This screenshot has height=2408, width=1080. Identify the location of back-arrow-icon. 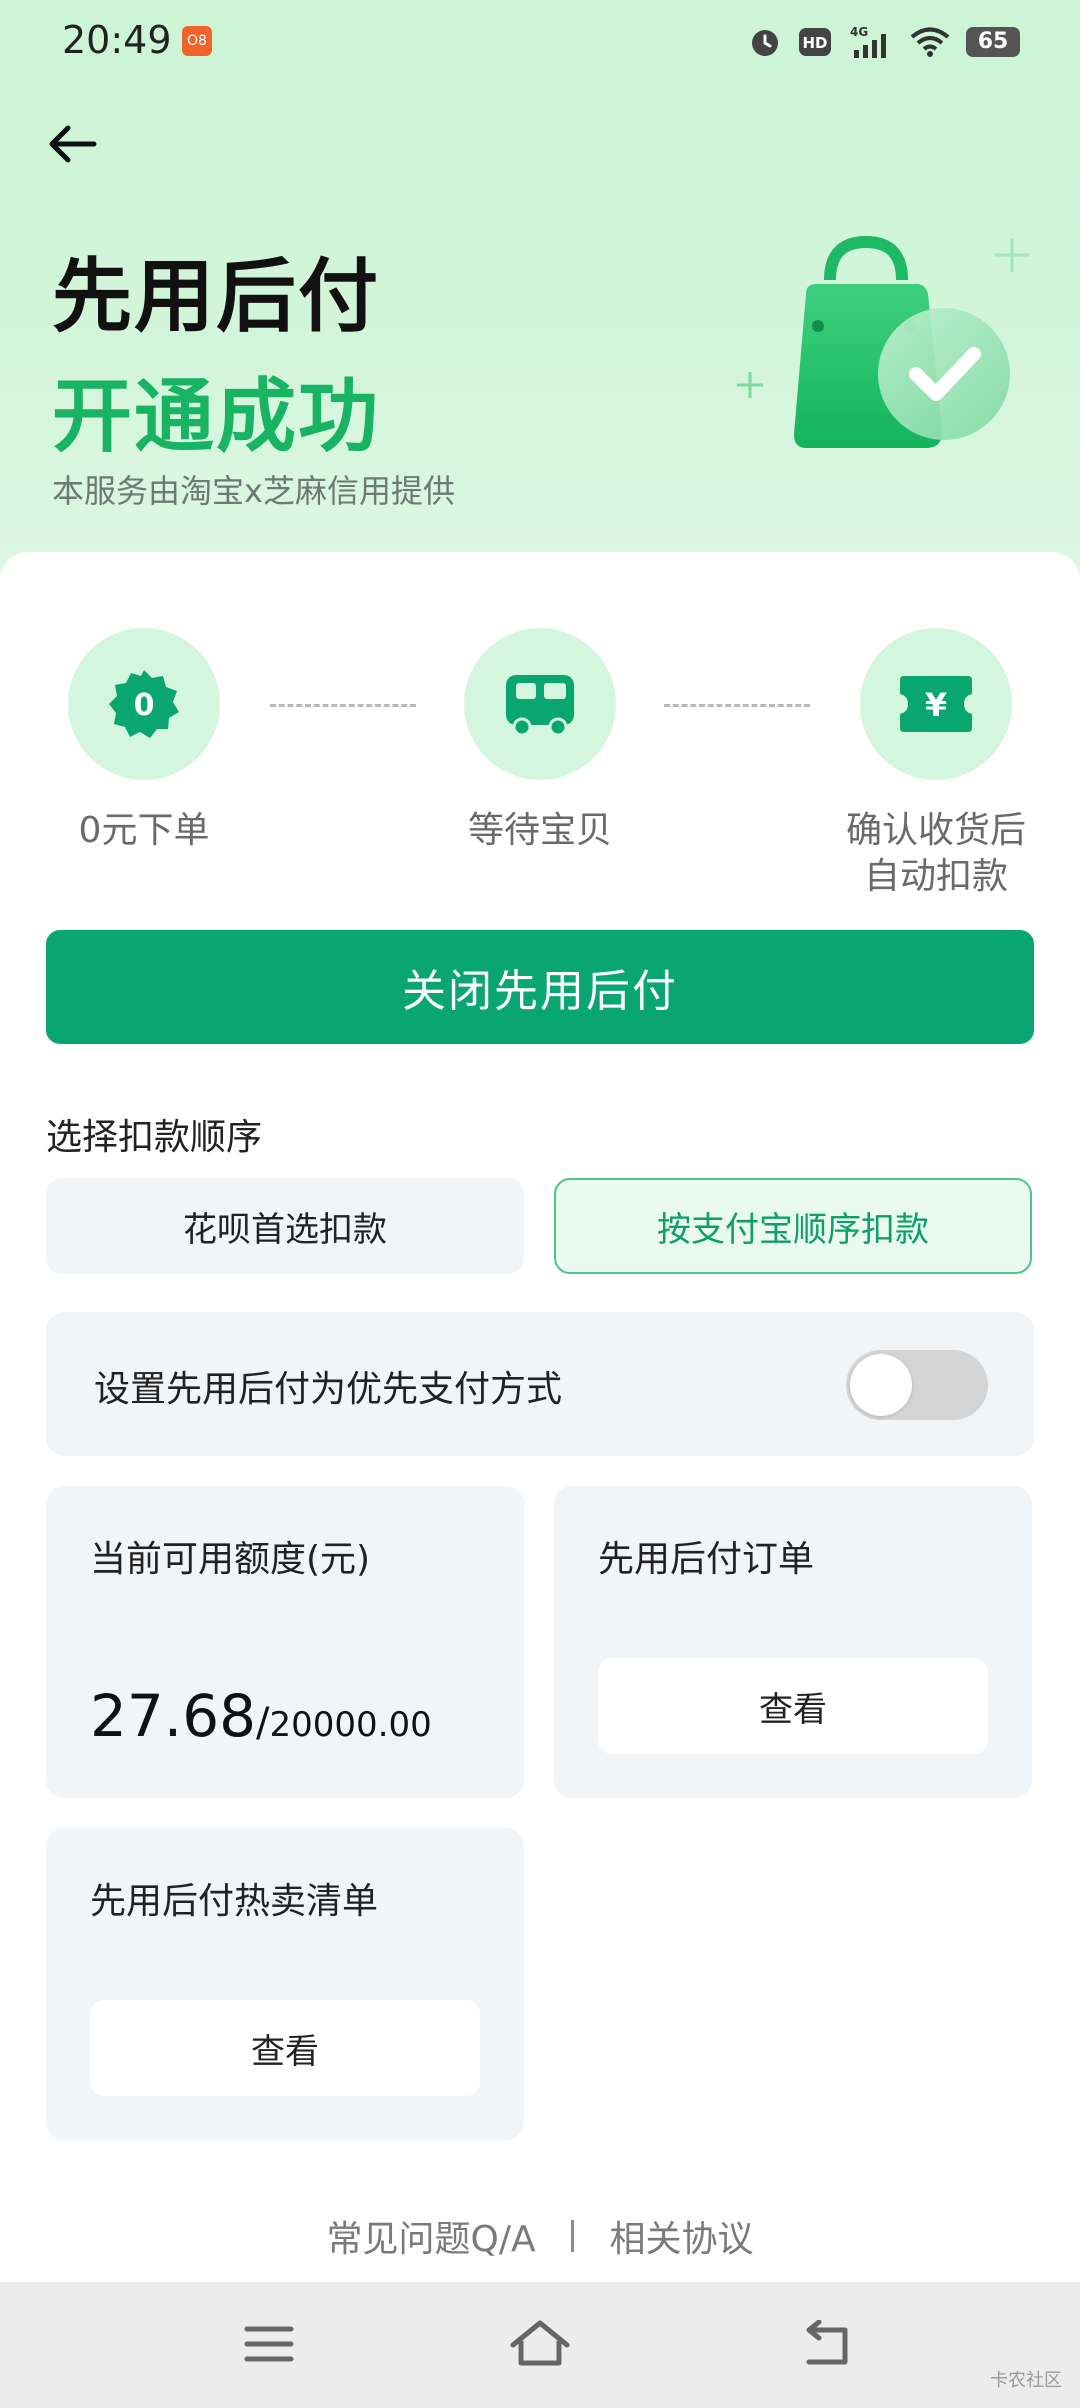
(72, 144).